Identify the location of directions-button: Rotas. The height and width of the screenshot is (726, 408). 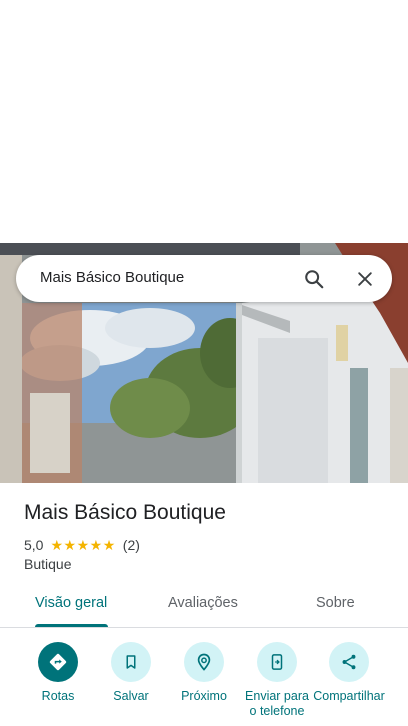
(58, 673).